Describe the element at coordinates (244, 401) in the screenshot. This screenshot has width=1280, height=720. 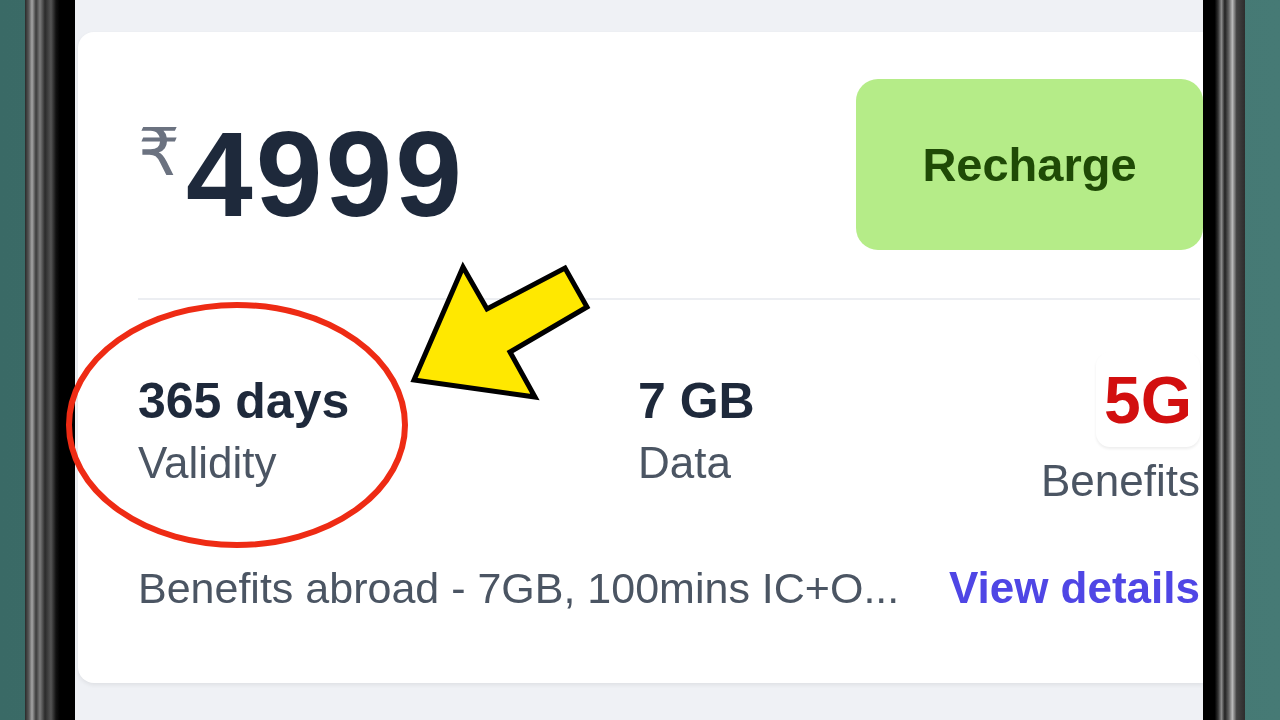
I see `stat-value: 365 days` at that location.